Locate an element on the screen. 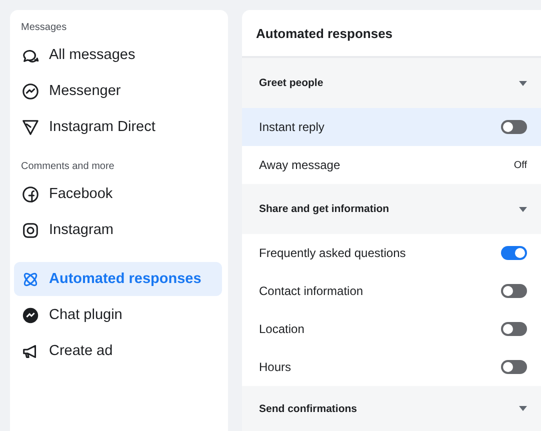 Image resolution: width=541 pixels, height=431 pixels. sidebar-item: Chat plugin is located at coordinates (118, 315).